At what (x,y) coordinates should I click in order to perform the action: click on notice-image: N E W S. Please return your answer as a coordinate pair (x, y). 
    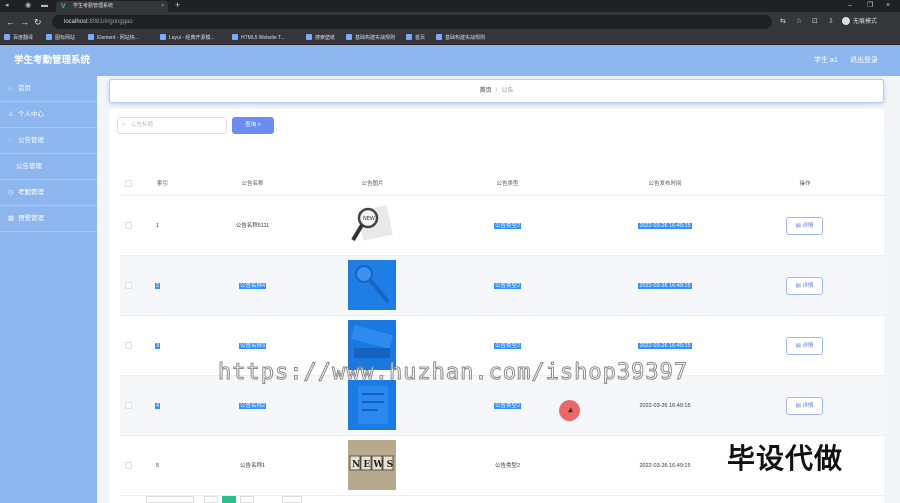
    Looking at the image, I should click on (372, 465).